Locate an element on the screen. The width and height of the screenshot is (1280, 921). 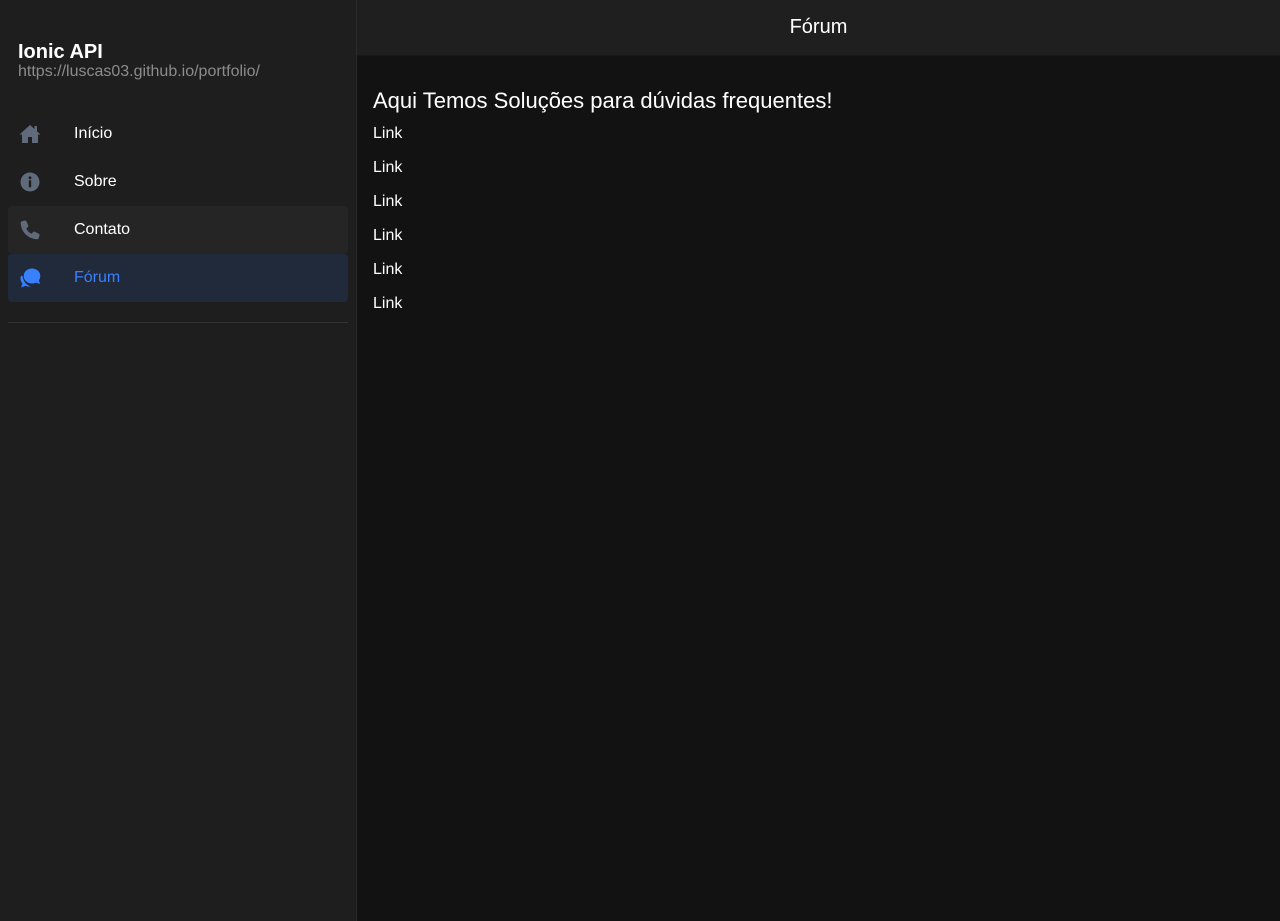
sidebar-divider is located at coordinates (178, 322).